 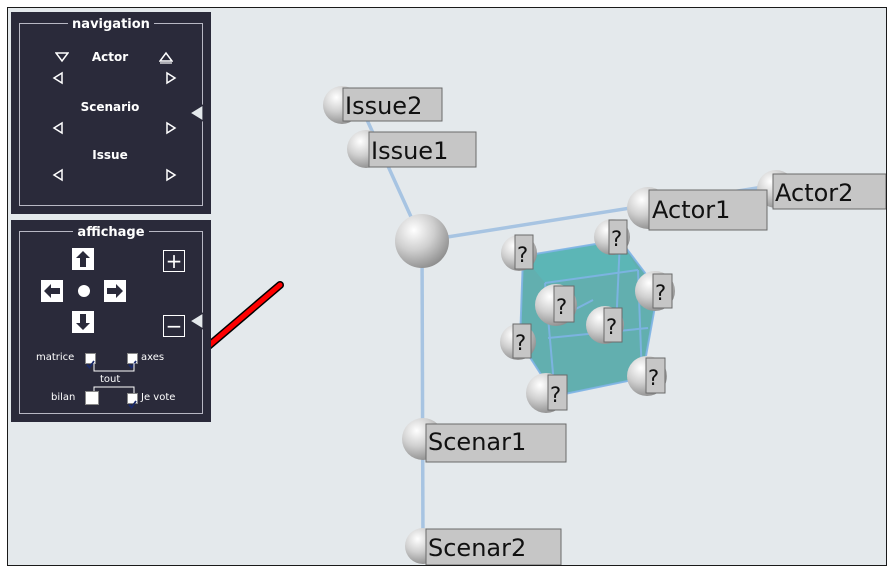 I want to click on plus-icon: +, so click(x=174, y=261).